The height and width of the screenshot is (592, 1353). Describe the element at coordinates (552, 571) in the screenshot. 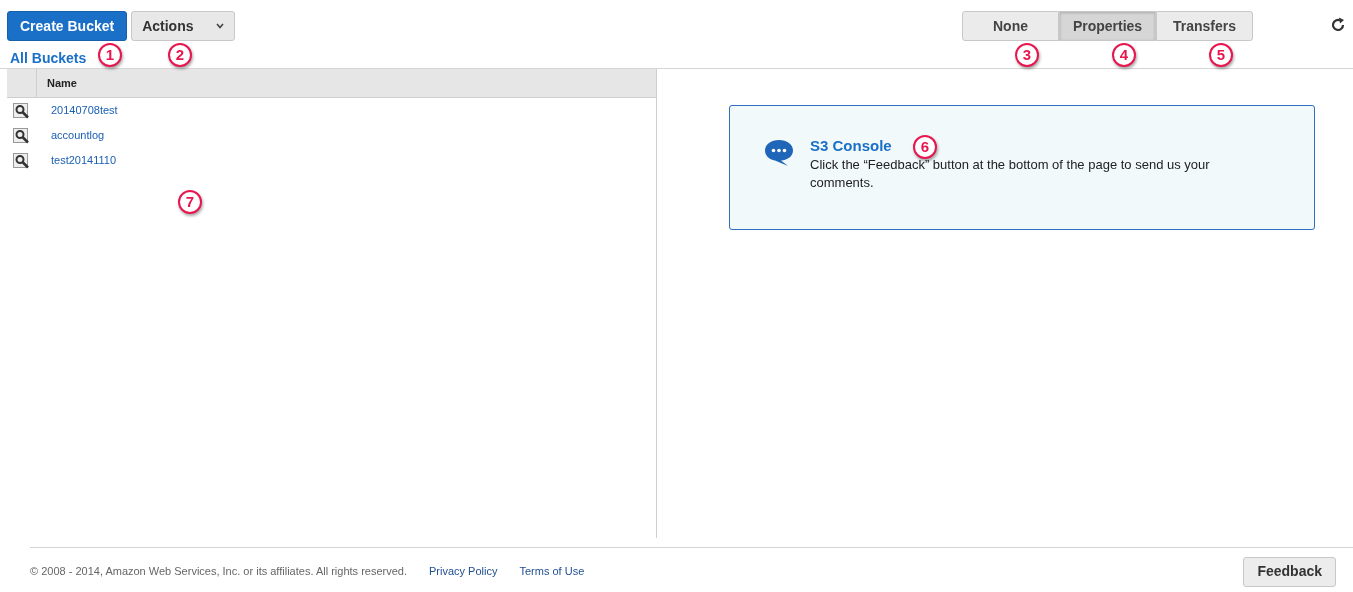

I see `footer-link: Terms of Use` at that location.